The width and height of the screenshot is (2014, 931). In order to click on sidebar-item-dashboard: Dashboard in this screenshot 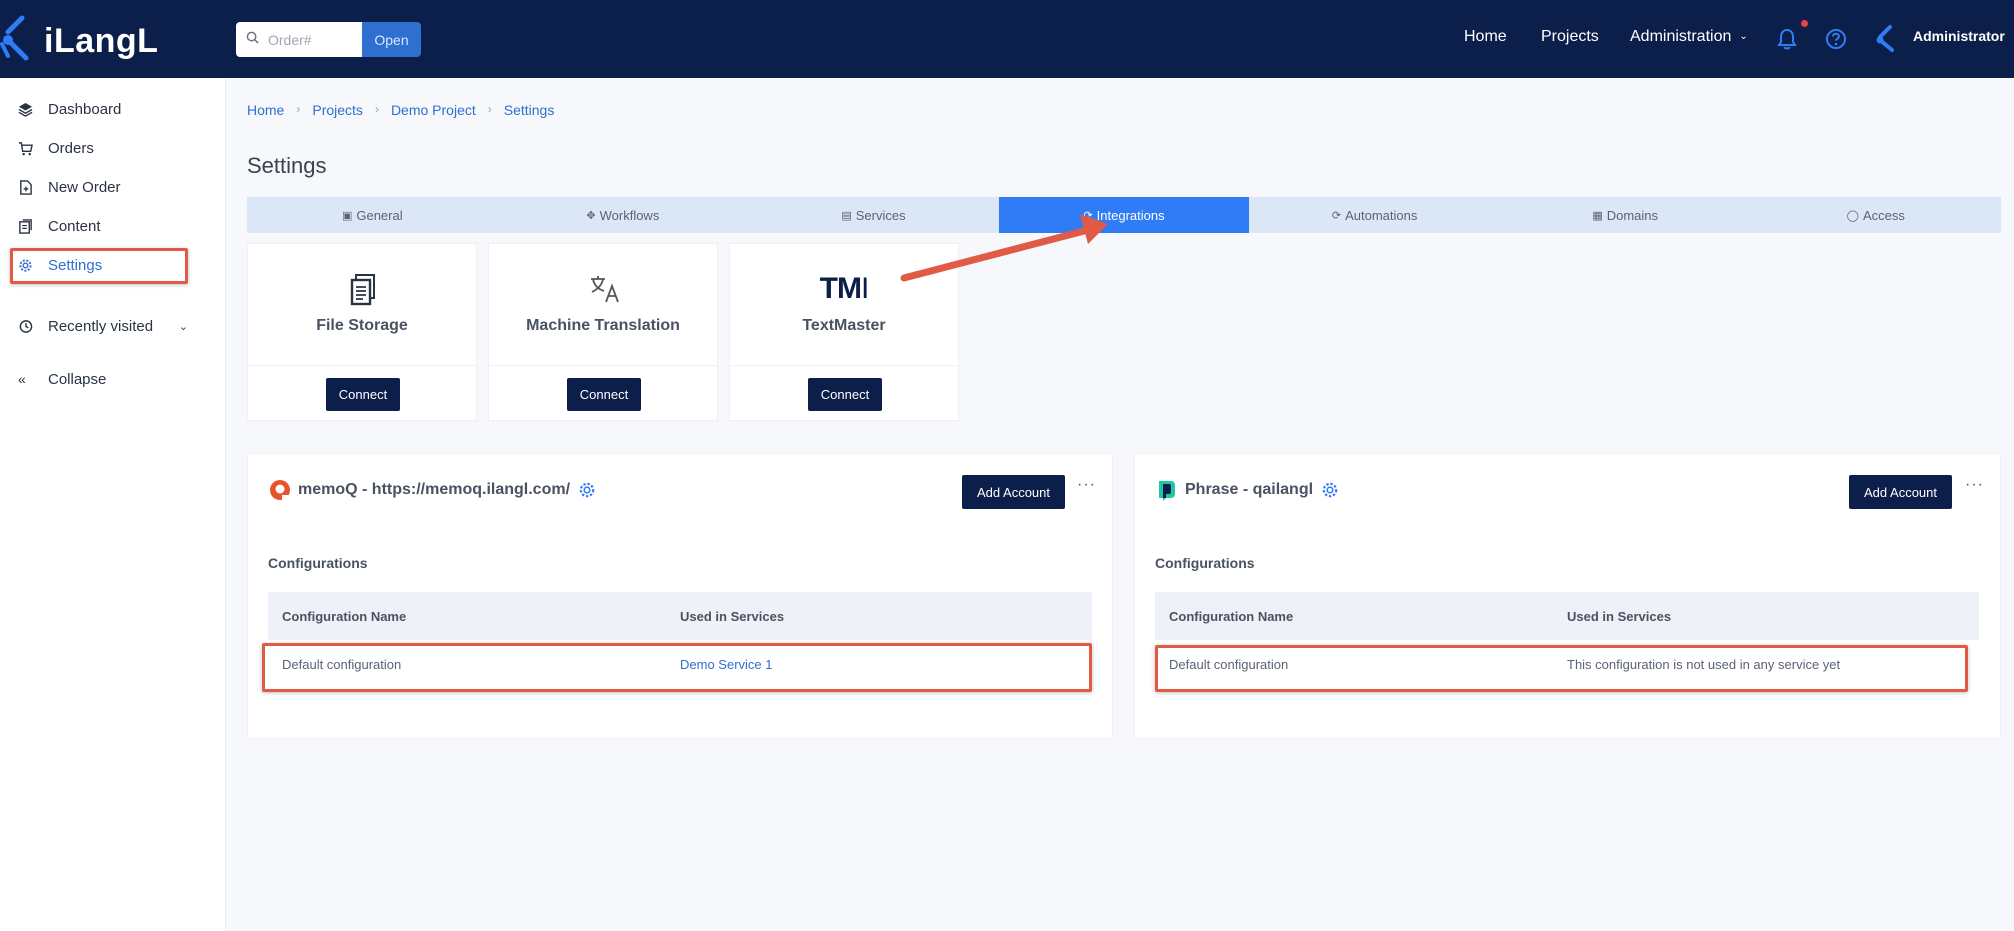, I will do `click(99, 109)`.